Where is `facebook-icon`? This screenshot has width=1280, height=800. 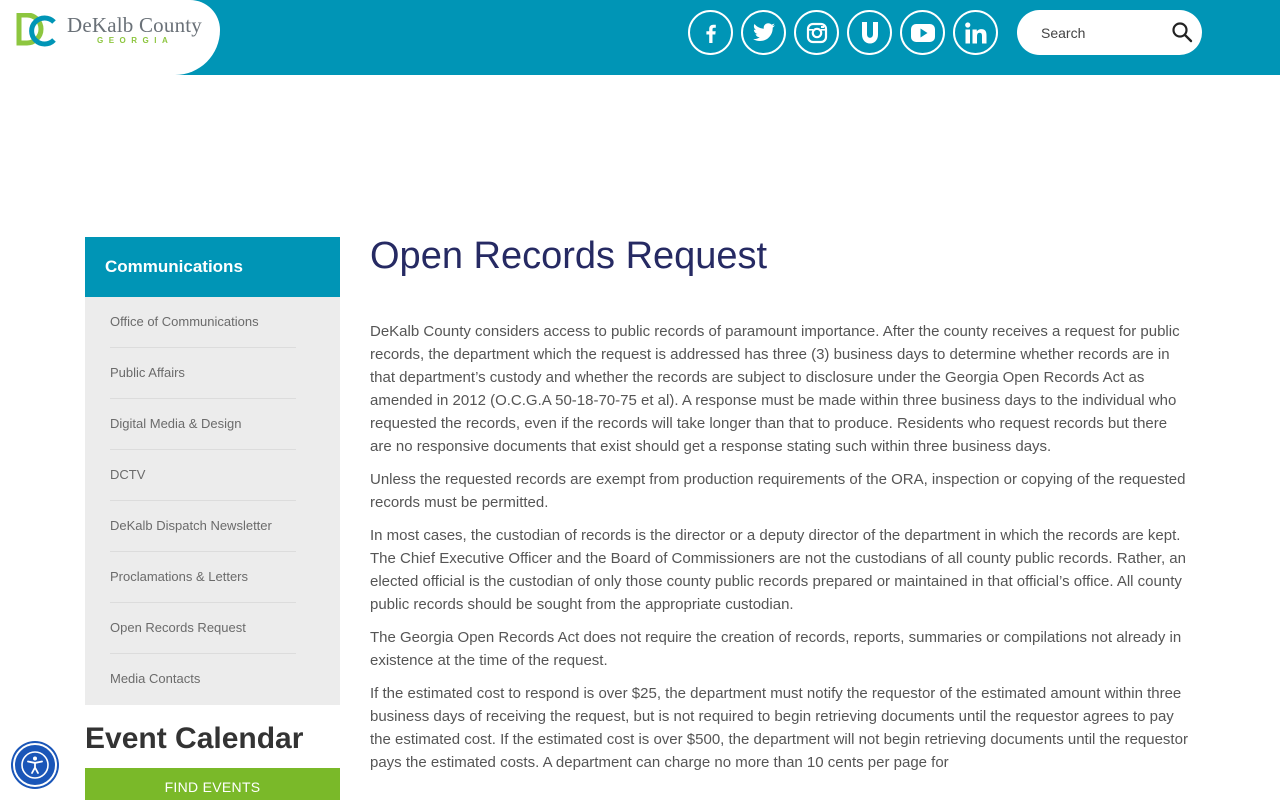
facebook-icon is located at coordinates (710, 32).